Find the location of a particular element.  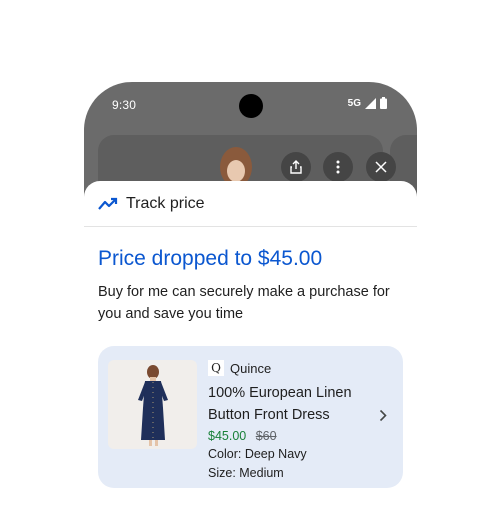

product-color: Color: Deep Navy is located at coordinates (257, 454).